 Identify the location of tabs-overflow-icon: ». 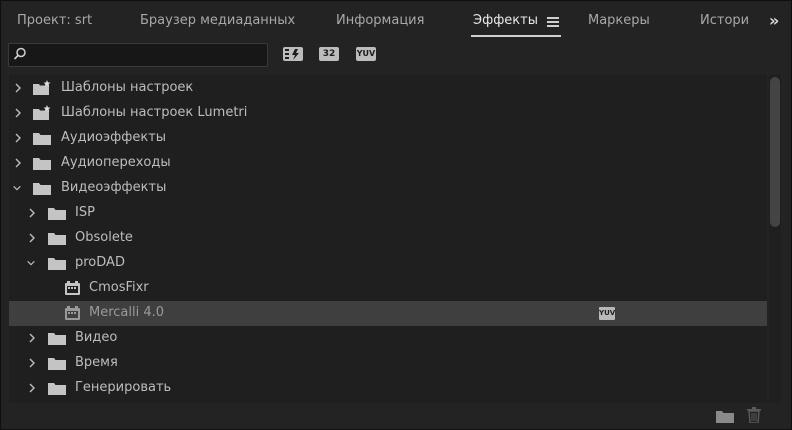
(774, 20).